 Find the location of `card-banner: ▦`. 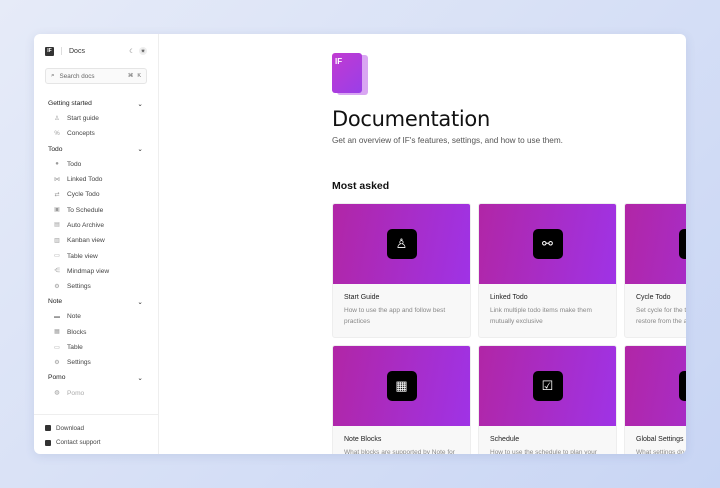

card-banner: ▦ is located at coordinates (401, 386).